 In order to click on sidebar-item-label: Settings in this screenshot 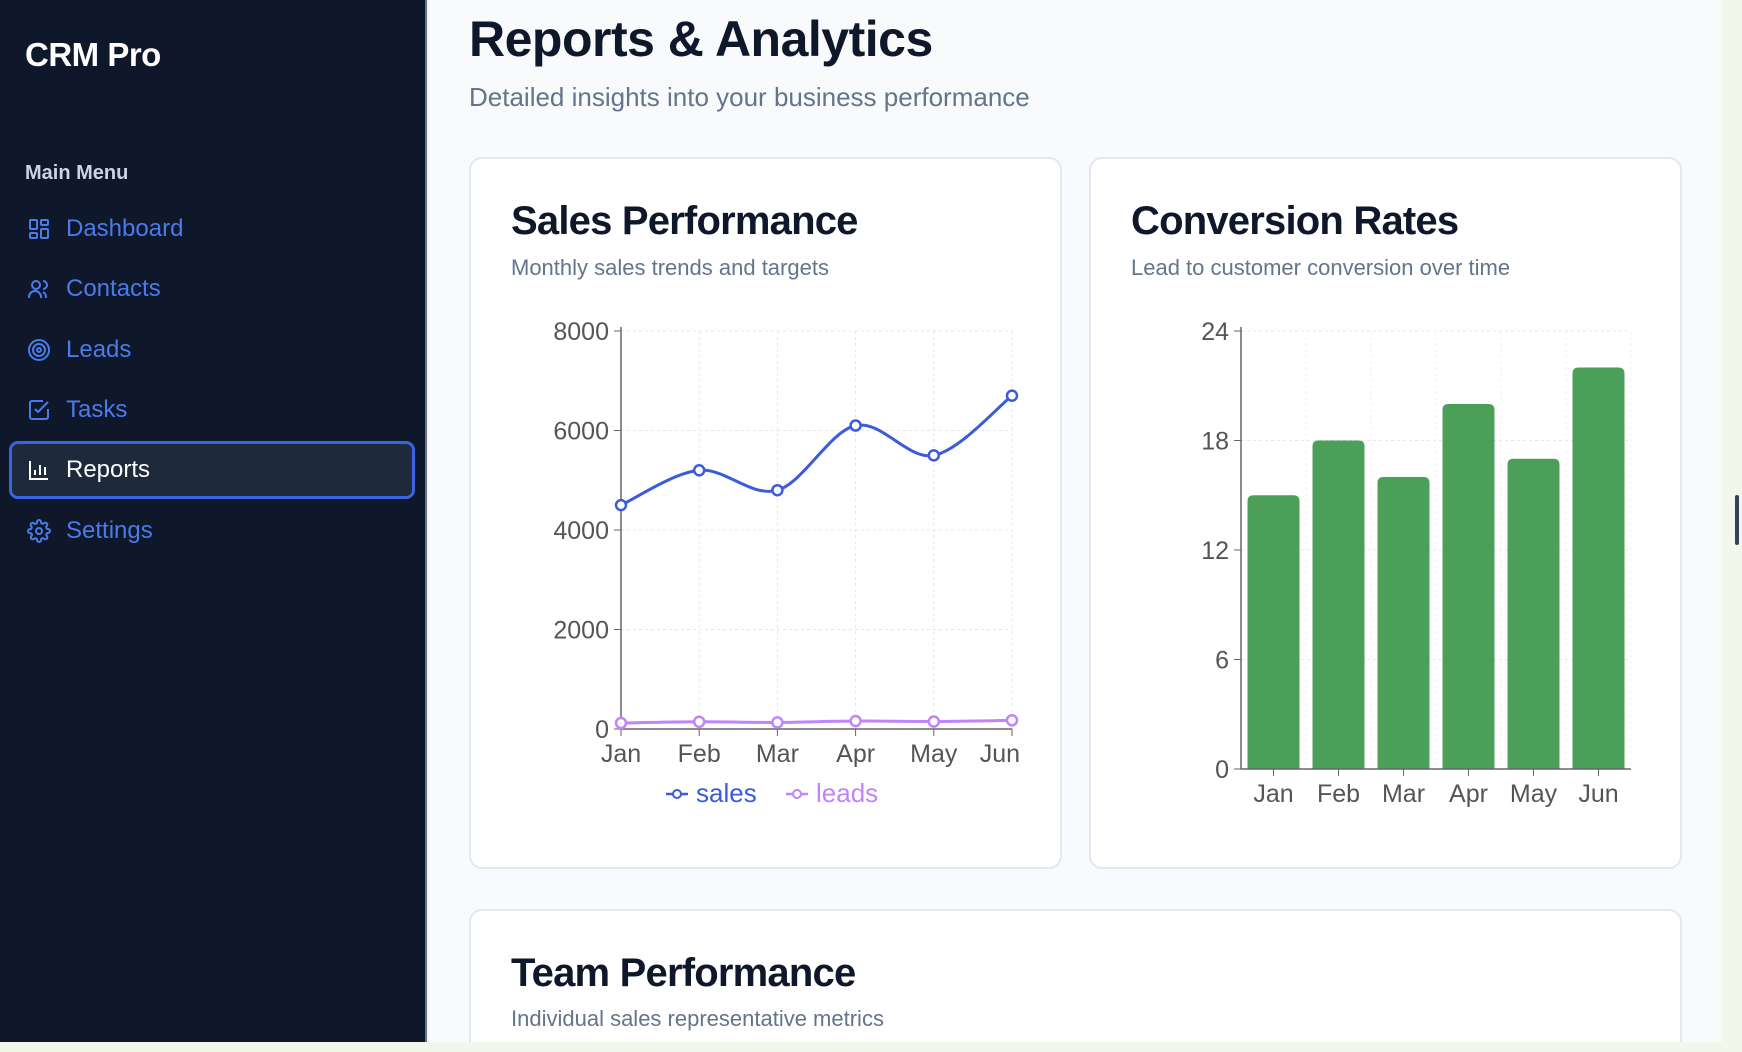, I will do `click(109, 530)`.